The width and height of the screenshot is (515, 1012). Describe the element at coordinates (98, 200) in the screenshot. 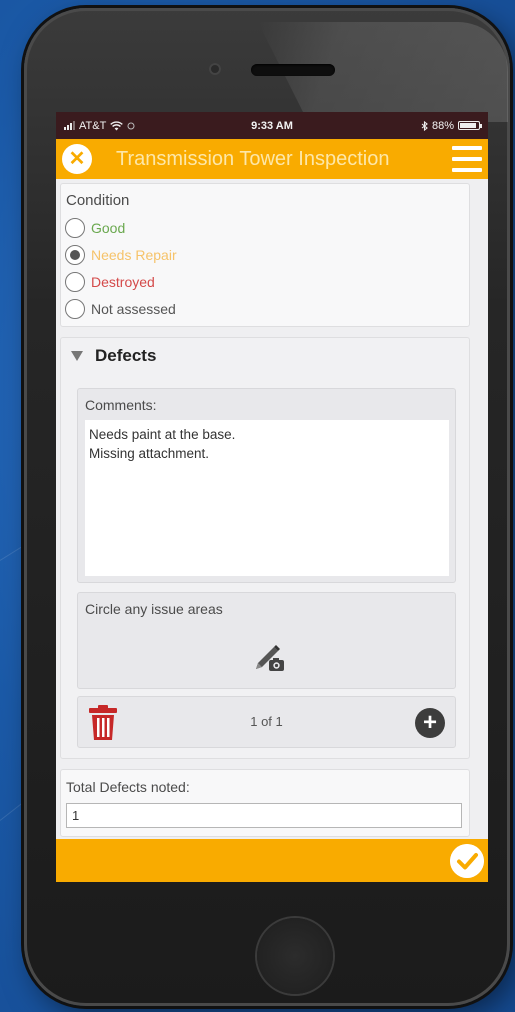

I see `condition-label: Condition` at that location.